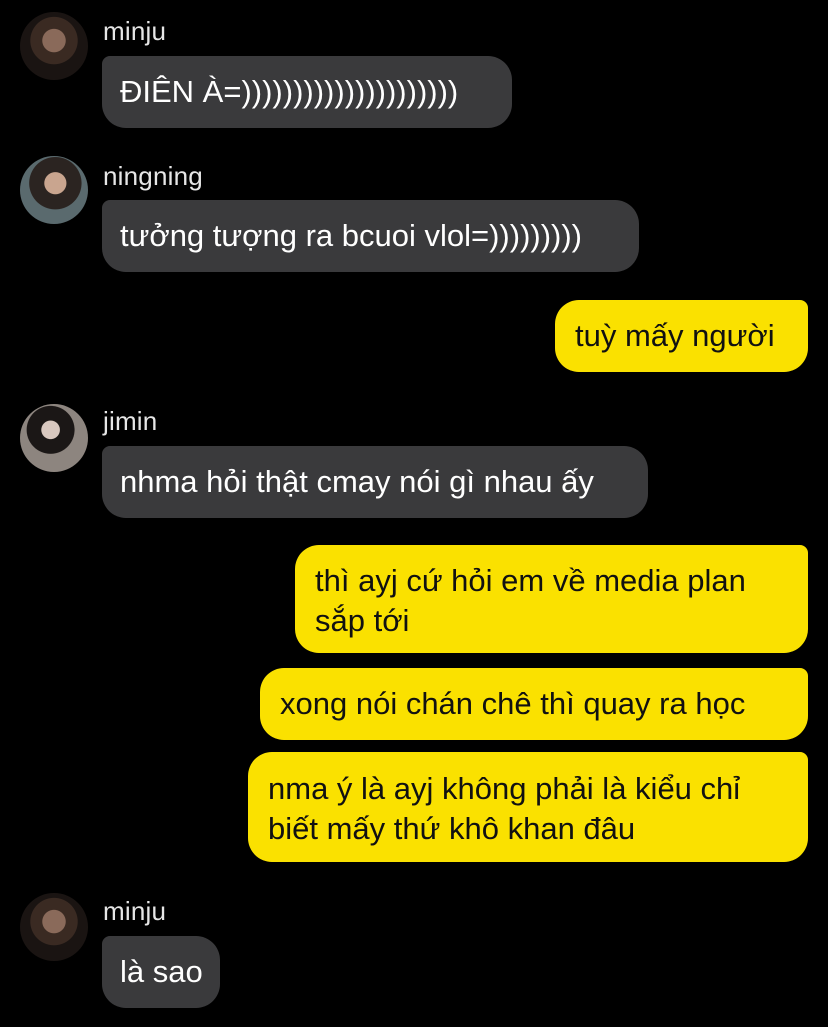 This screenshot has width=828, height=1027. Describe the element at coordinates (130, 421) in the screenshot. I see `sender-name: jimin` at that location.